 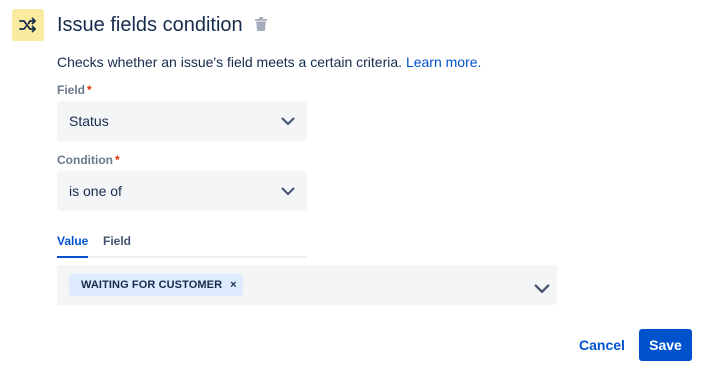 What do you see at coordinates (152, 285) in the screenshot?
I see `value-tag-label: WAITING FOR CUSTOMER` at bounding box center [152, 285].